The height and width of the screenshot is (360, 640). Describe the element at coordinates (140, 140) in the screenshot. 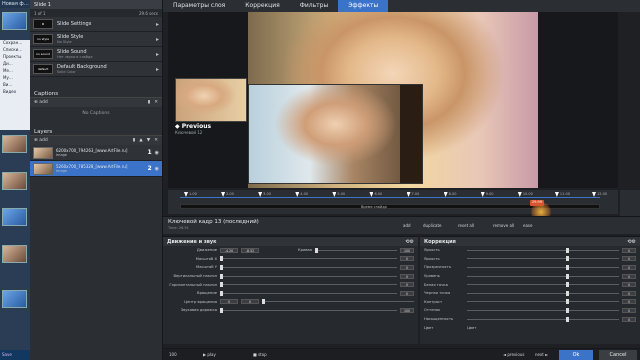

I see `up-icon: ▲` at that location.